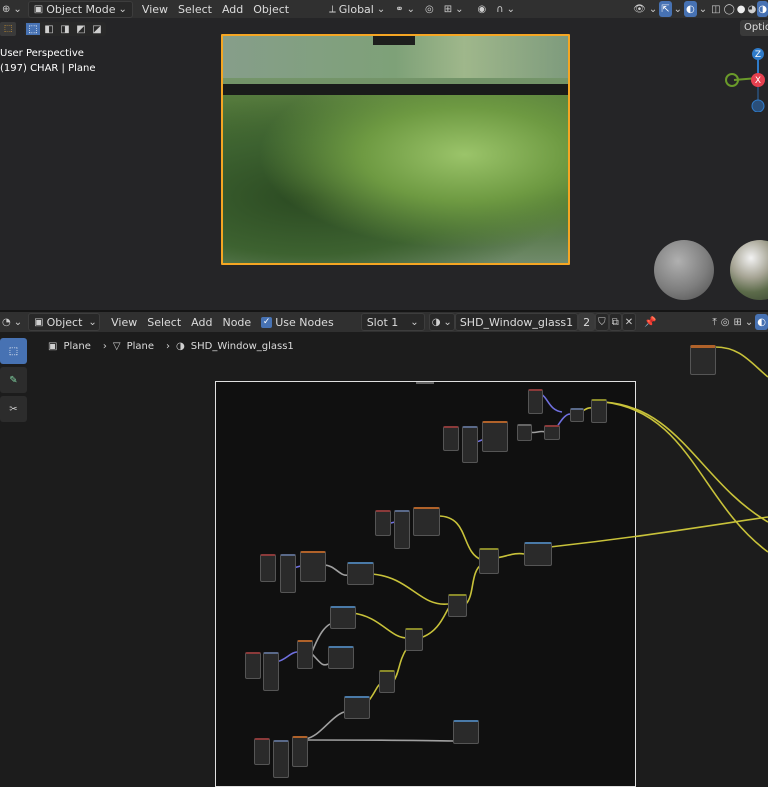  Describe the element at coordinates (741, 9) in the screenshot. I see `shading-solid: ●` at that location.